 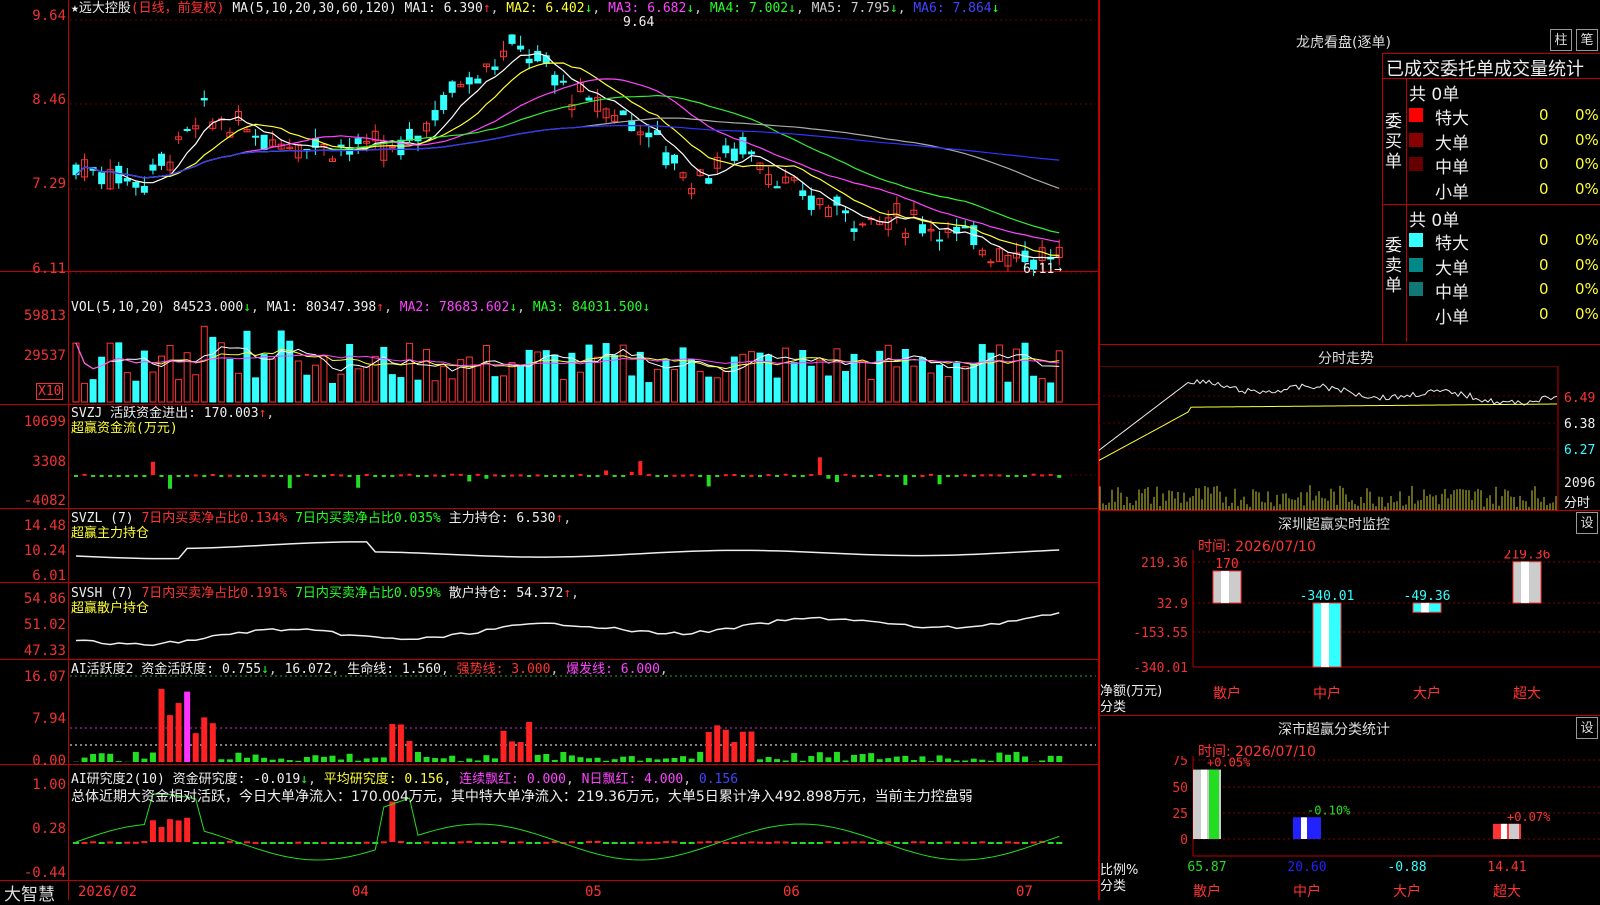 I want to click on sz-class-settings-button: 设, so click(x=1587, y=728).